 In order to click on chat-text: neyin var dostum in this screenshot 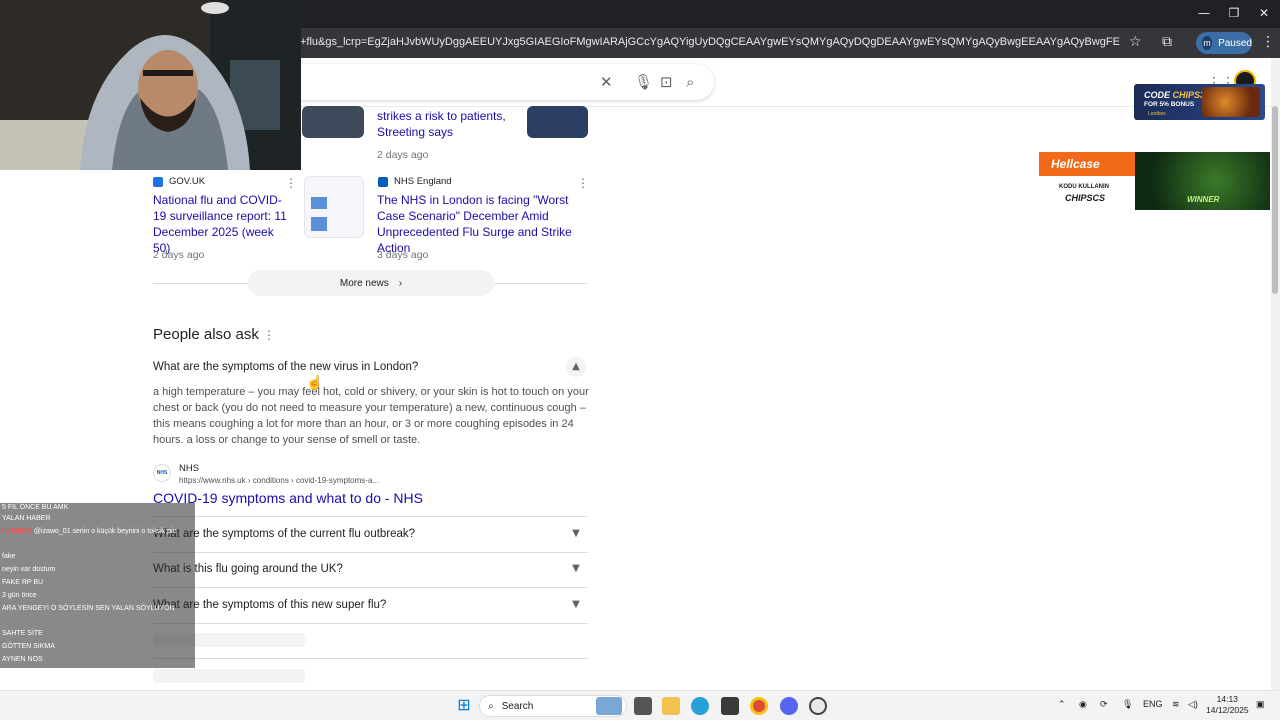, I will do `click(29, 569)`.